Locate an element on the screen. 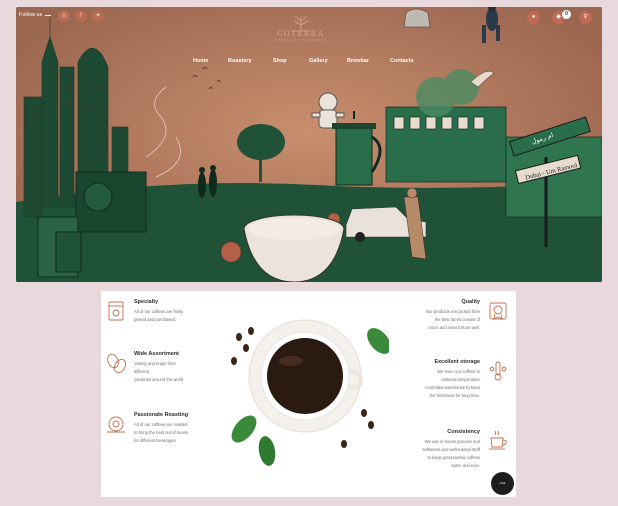  follow-dash-divider is located at coordinates (48, 15).